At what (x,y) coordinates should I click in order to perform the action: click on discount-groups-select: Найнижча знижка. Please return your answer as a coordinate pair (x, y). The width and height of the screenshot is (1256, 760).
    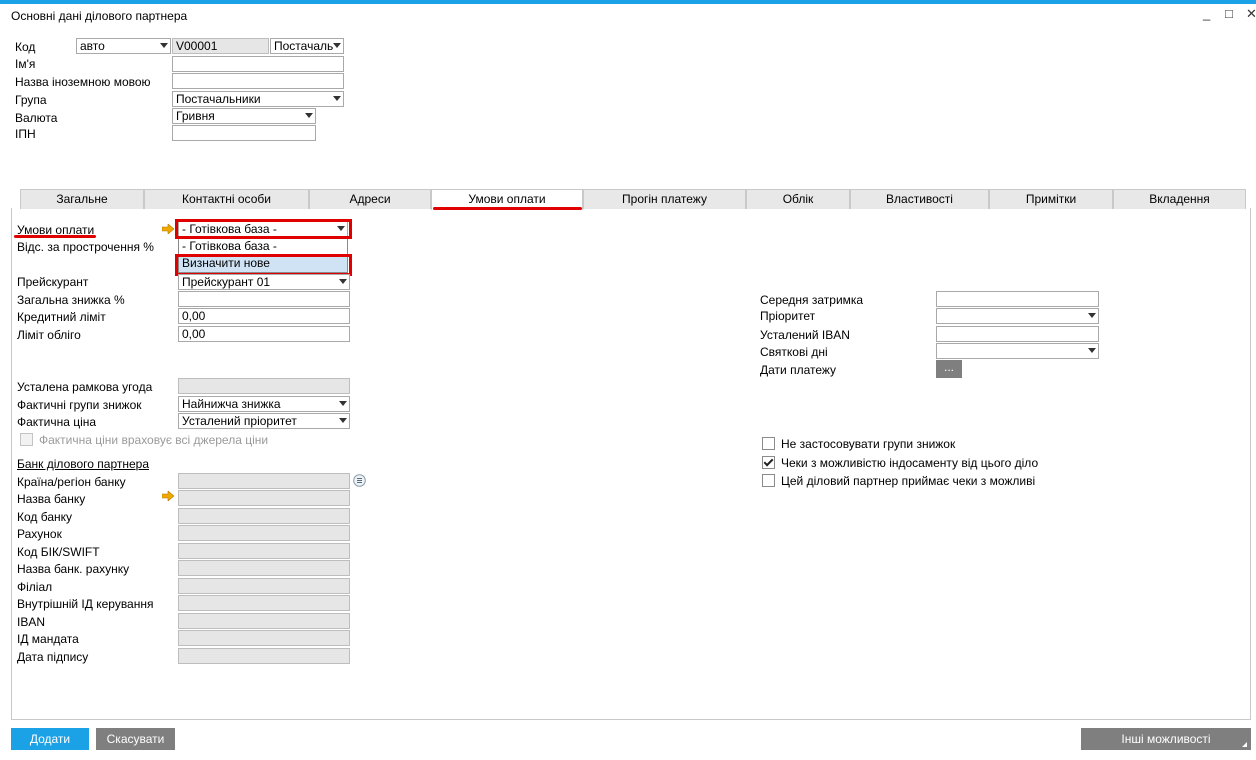
    Looking at the image, I should click on (264, 404).